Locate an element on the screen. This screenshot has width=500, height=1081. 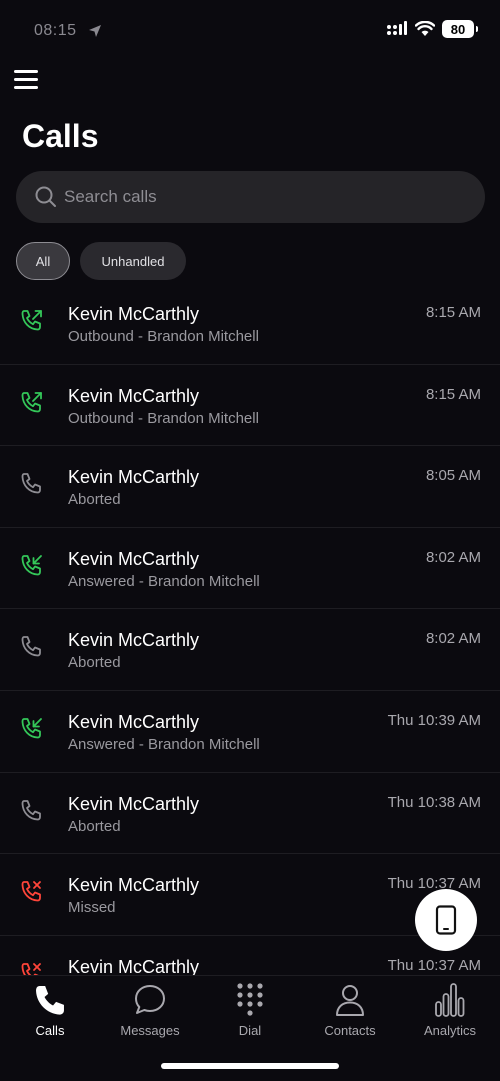
call-time: Thu 10:38 AM is located at coordinates (434, 802).